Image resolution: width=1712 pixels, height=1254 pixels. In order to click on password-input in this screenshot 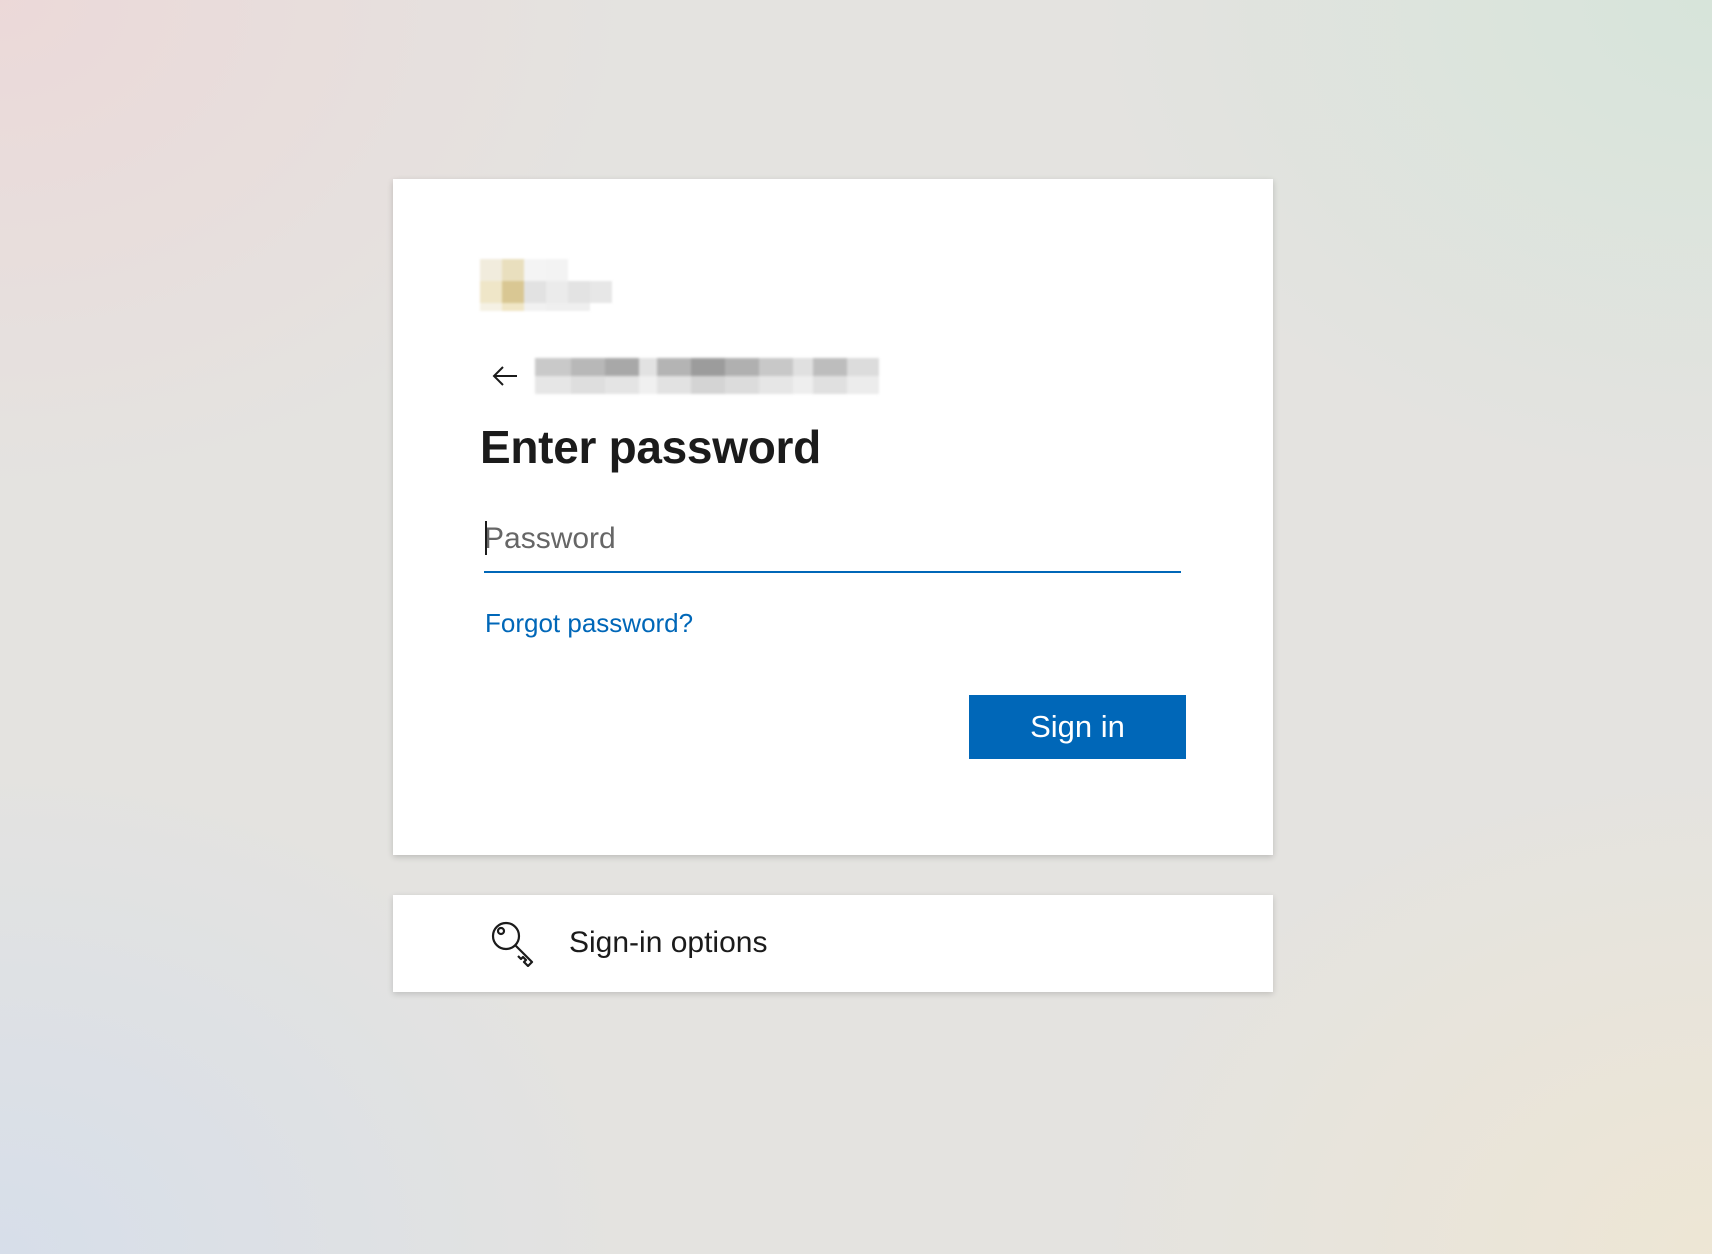, I will do `click(832, 541)`.